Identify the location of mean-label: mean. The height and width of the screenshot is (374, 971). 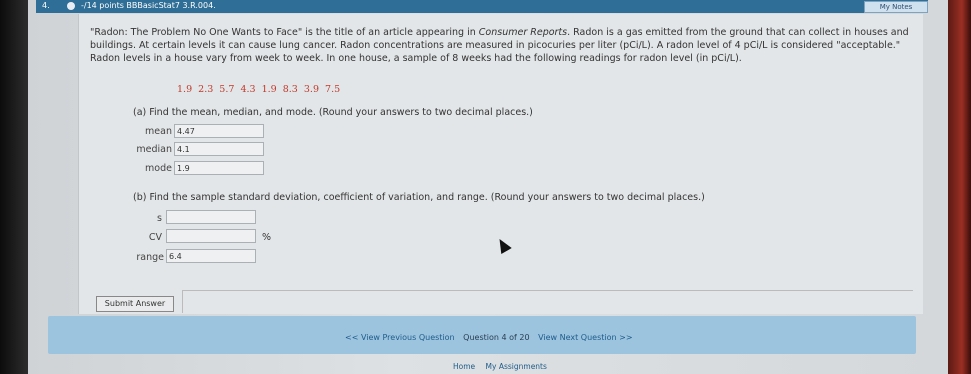
(158, 131).